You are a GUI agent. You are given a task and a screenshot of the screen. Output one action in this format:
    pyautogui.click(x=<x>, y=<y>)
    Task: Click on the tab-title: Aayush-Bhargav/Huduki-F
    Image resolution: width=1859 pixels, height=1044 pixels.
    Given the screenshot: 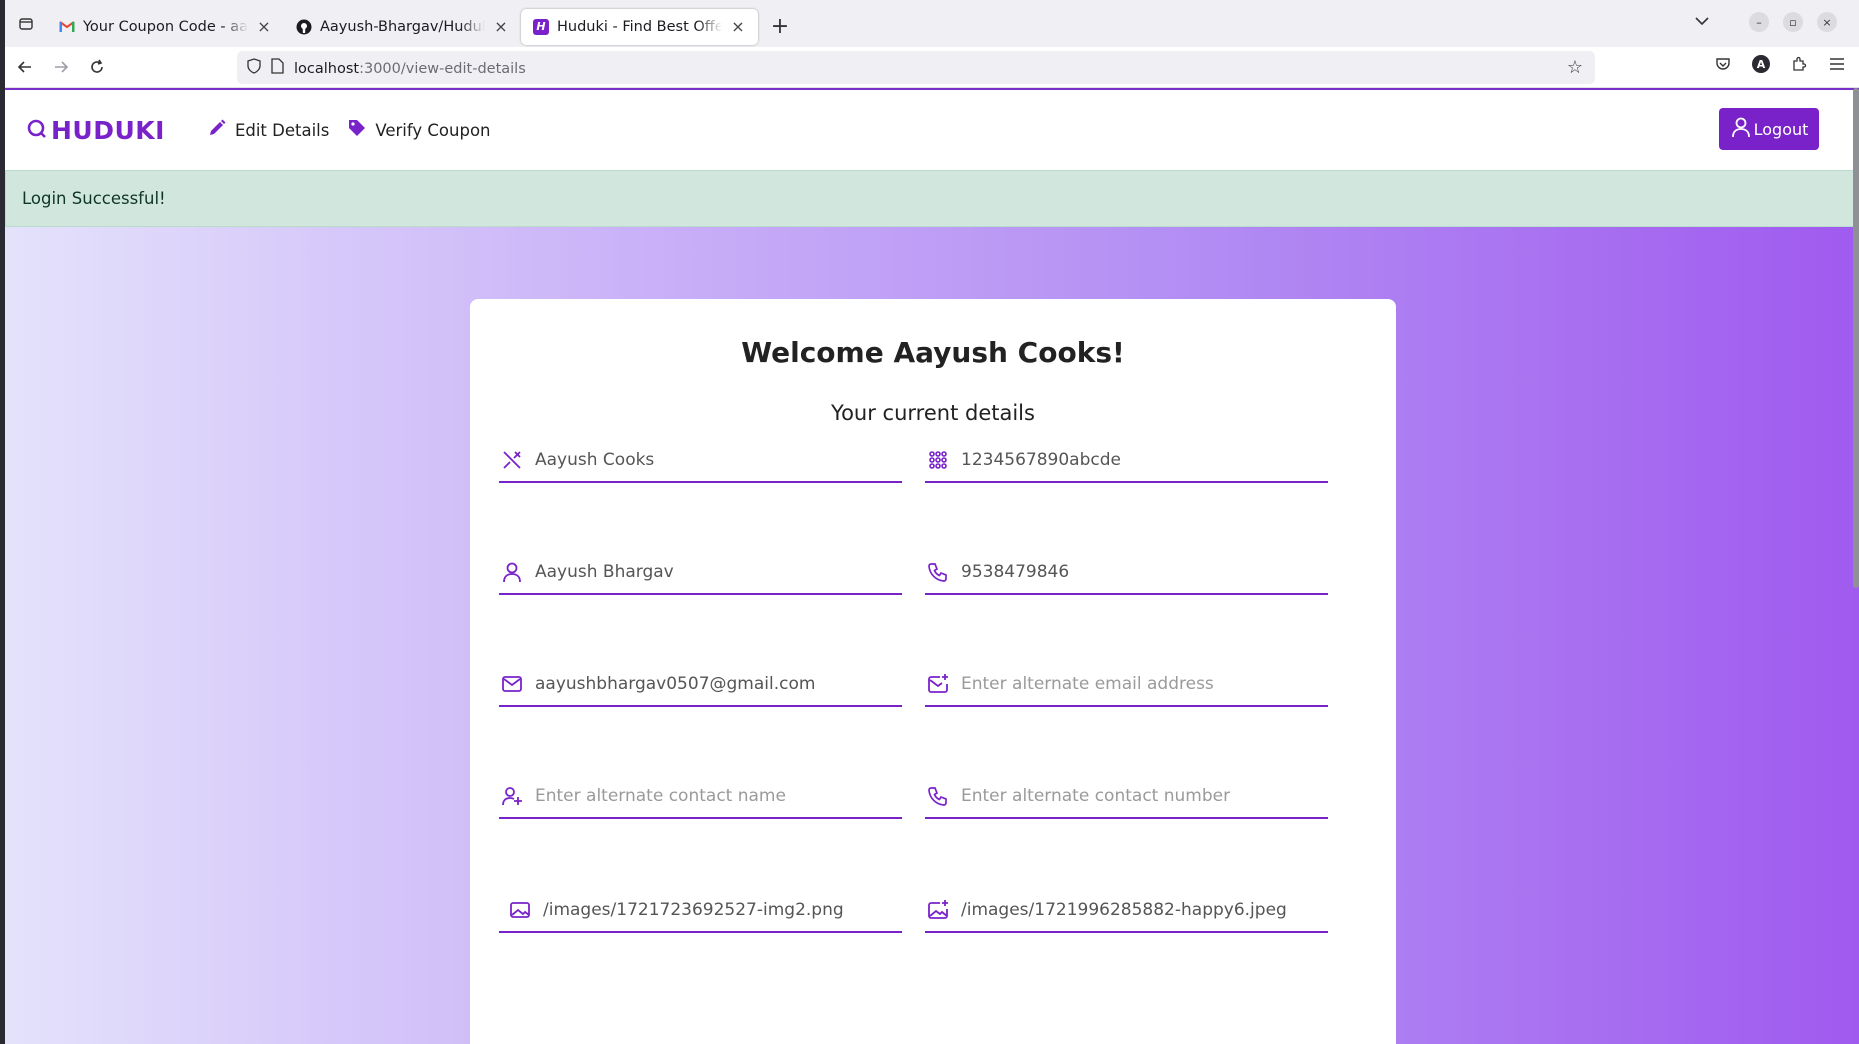 What is the action you would take?
    pyautogui.click(x=402, y=26)
    